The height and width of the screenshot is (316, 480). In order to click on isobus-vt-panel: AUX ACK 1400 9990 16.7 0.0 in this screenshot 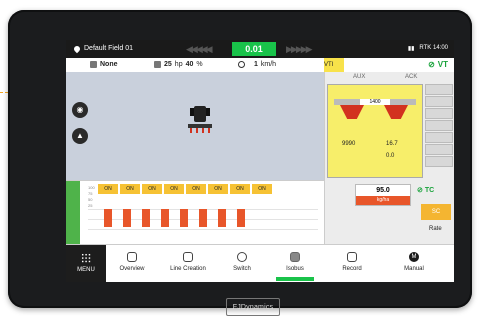, I will do `click(389, 126)`.